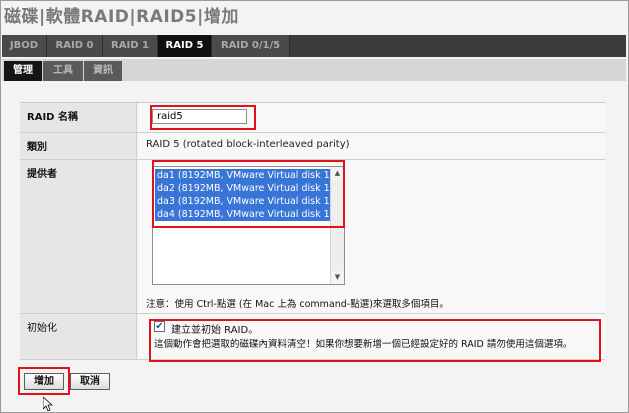 The image size is (629, 413). Describe the element at coordinates (48, 404) in the screenshot. I see `mouse-cursor-icon` at that location.